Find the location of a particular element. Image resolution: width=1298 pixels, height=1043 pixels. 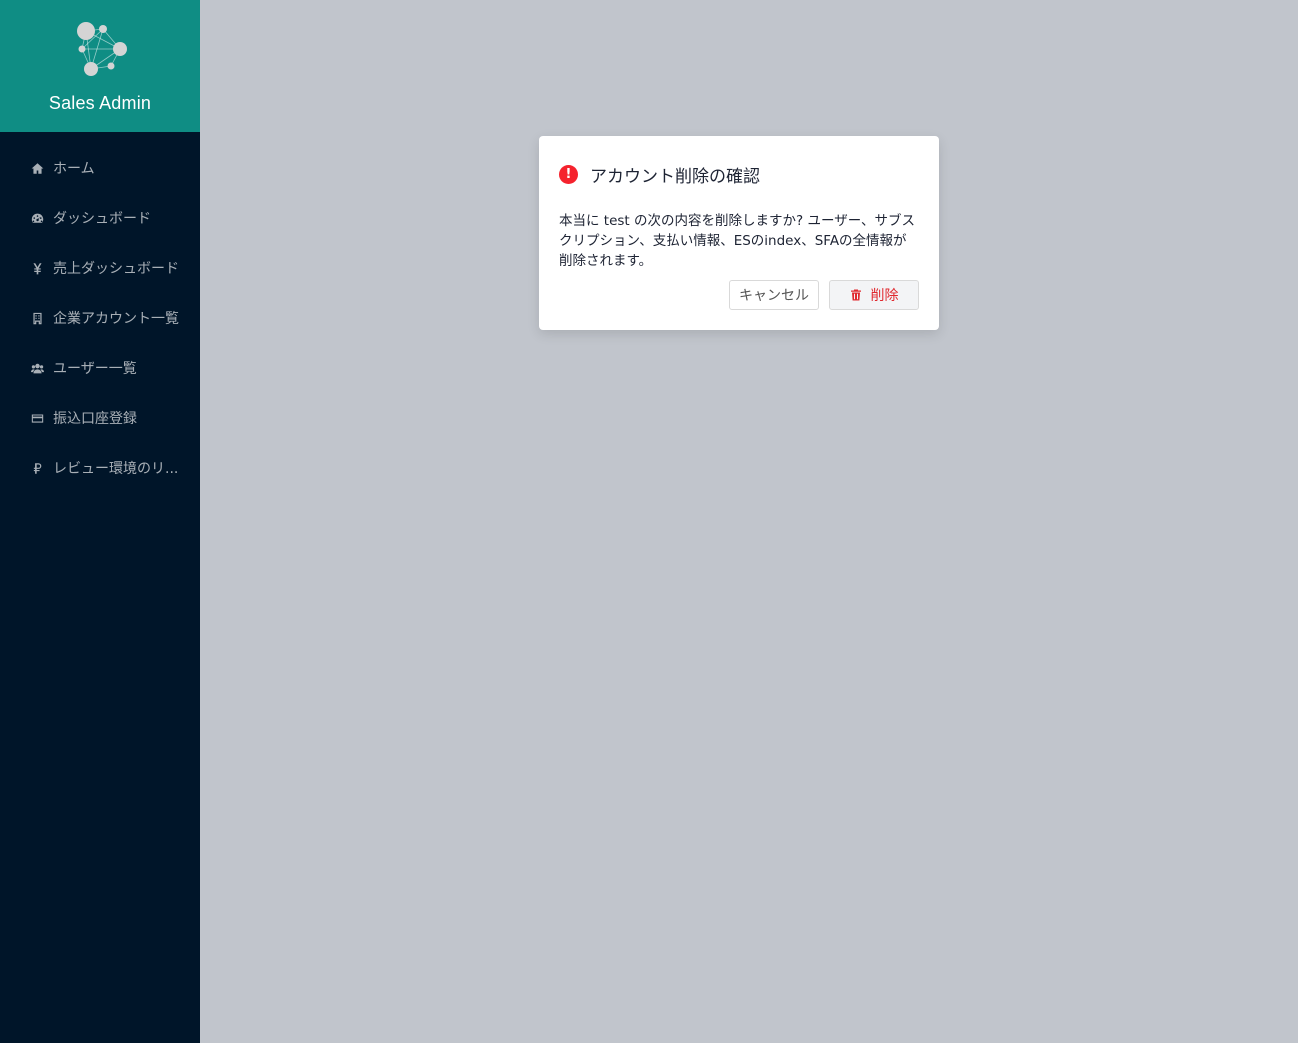

sidebar-item-label: ホーム is located at coordinates (74, 169).